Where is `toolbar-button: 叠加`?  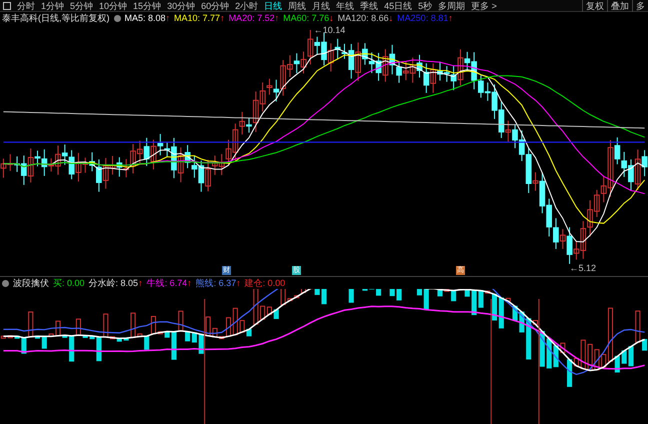 toolbar-button: 叠加 is located at coordinates (619, 6).